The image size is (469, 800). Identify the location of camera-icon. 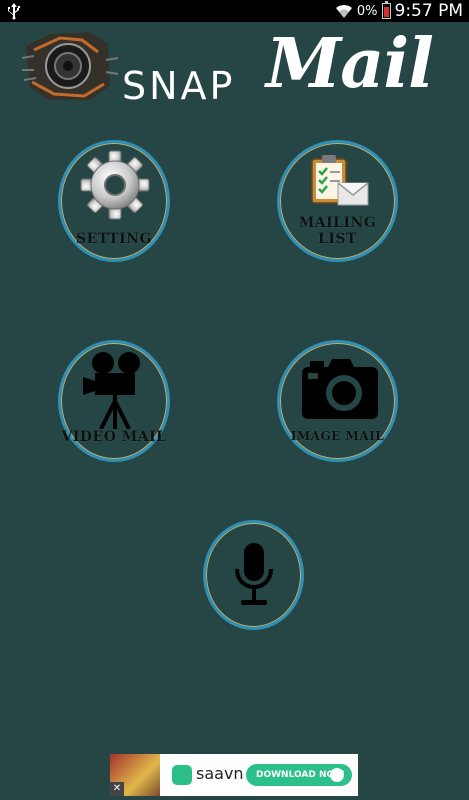
(340, 389).